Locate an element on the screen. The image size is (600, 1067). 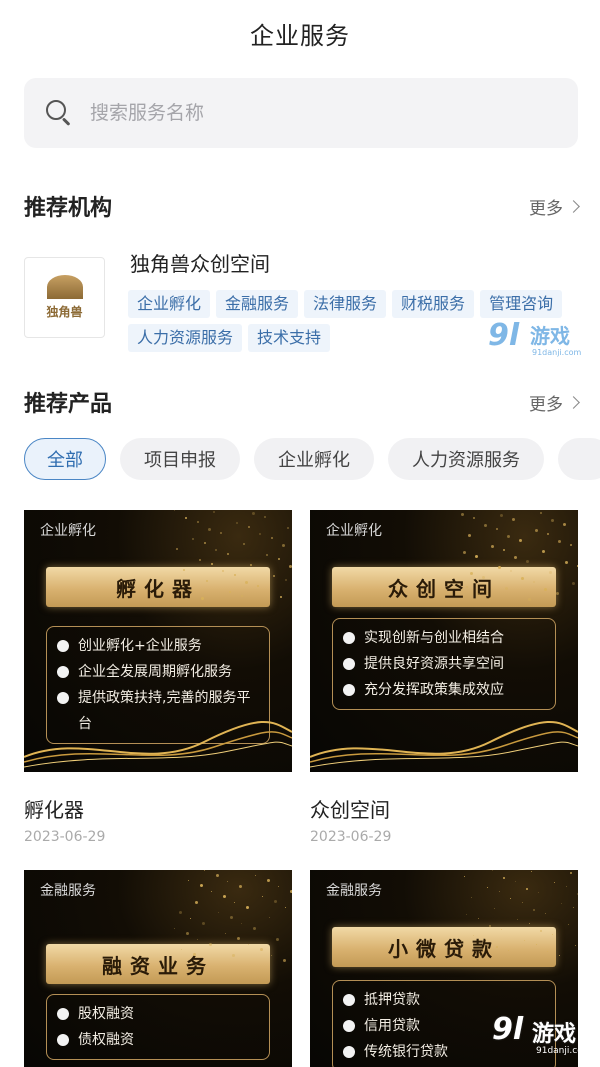
product-category: 企业孵化 is located at coordinates (354, 531).